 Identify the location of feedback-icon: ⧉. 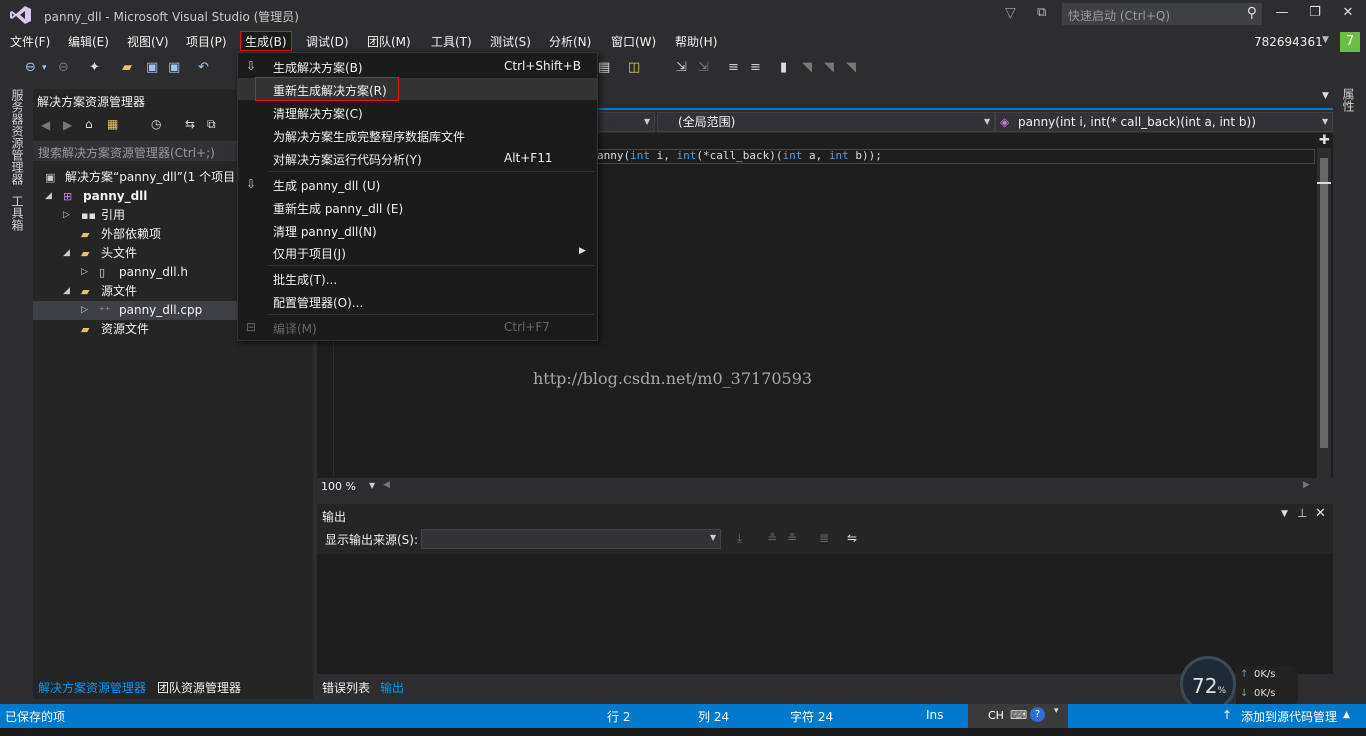
(1041, 12).